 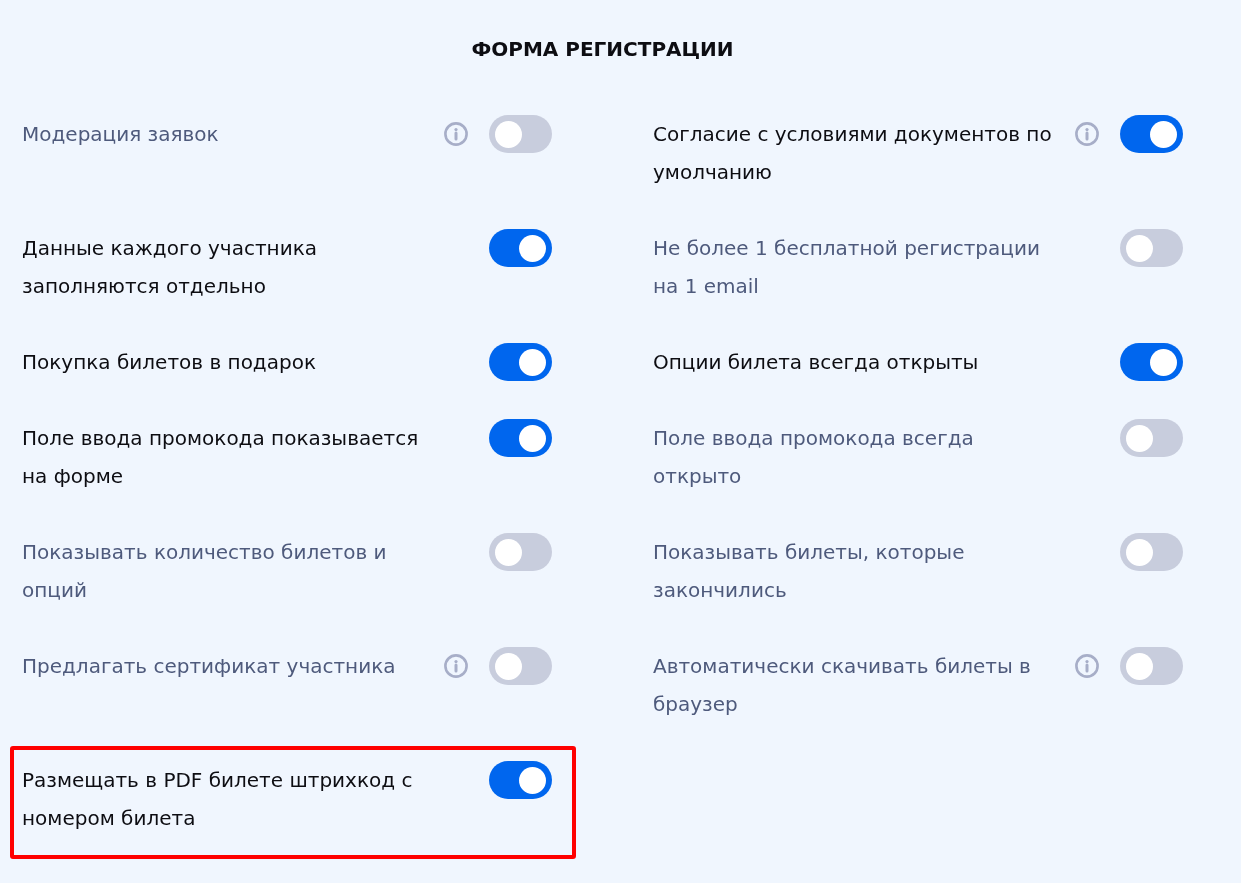 What do you see at coordinates (602, 49) in the screenshot?
I see `form-title: ФОРМА РЕГИСТРАЦИИ` at bounding box center [602, 49].